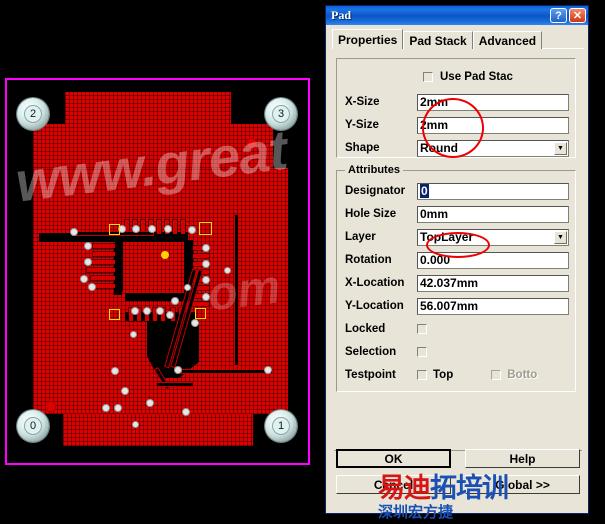 The height and width of the screenshot is (524, 605). Describe the element at coordinates (370, 375) in the screenshot. I see `testpoint-label: Testpoint` at that location.